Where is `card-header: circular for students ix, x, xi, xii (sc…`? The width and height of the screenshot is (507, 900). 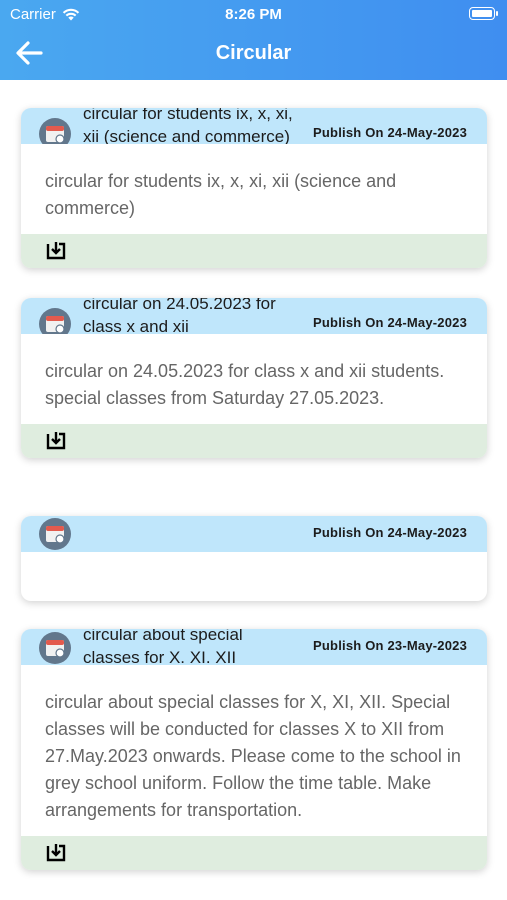
card-header: circular for students ix, x, xi, xii (sc… is located at coordinates (254, 126).